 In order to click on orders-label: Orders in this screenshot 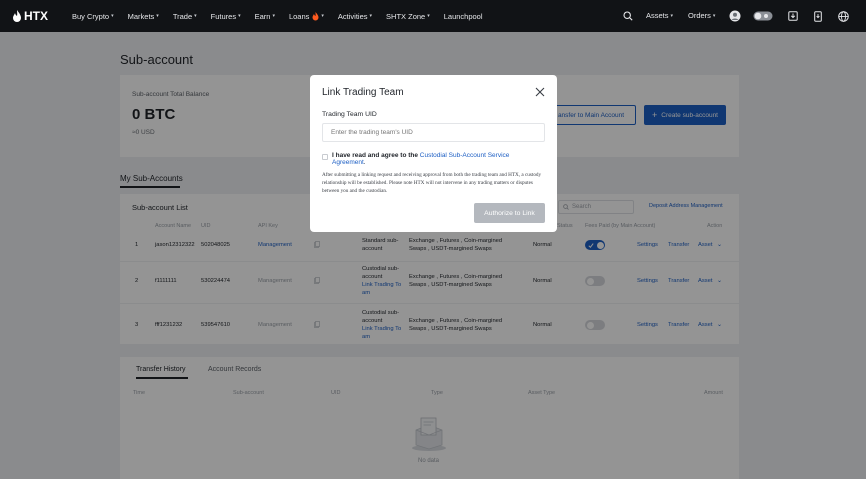, I will do `click(699, 15)`.